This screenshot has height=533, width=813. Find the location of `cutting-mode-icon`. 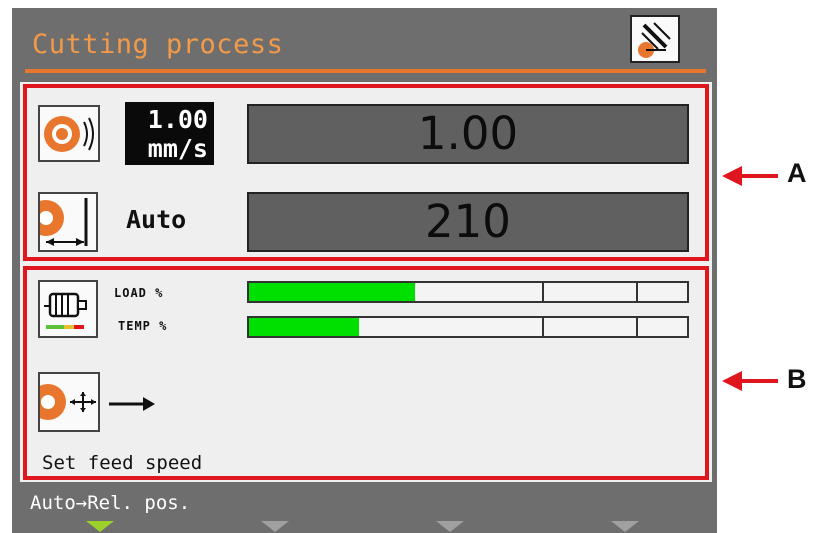

cutting-mode-icon is located at coordinates (655, 39).